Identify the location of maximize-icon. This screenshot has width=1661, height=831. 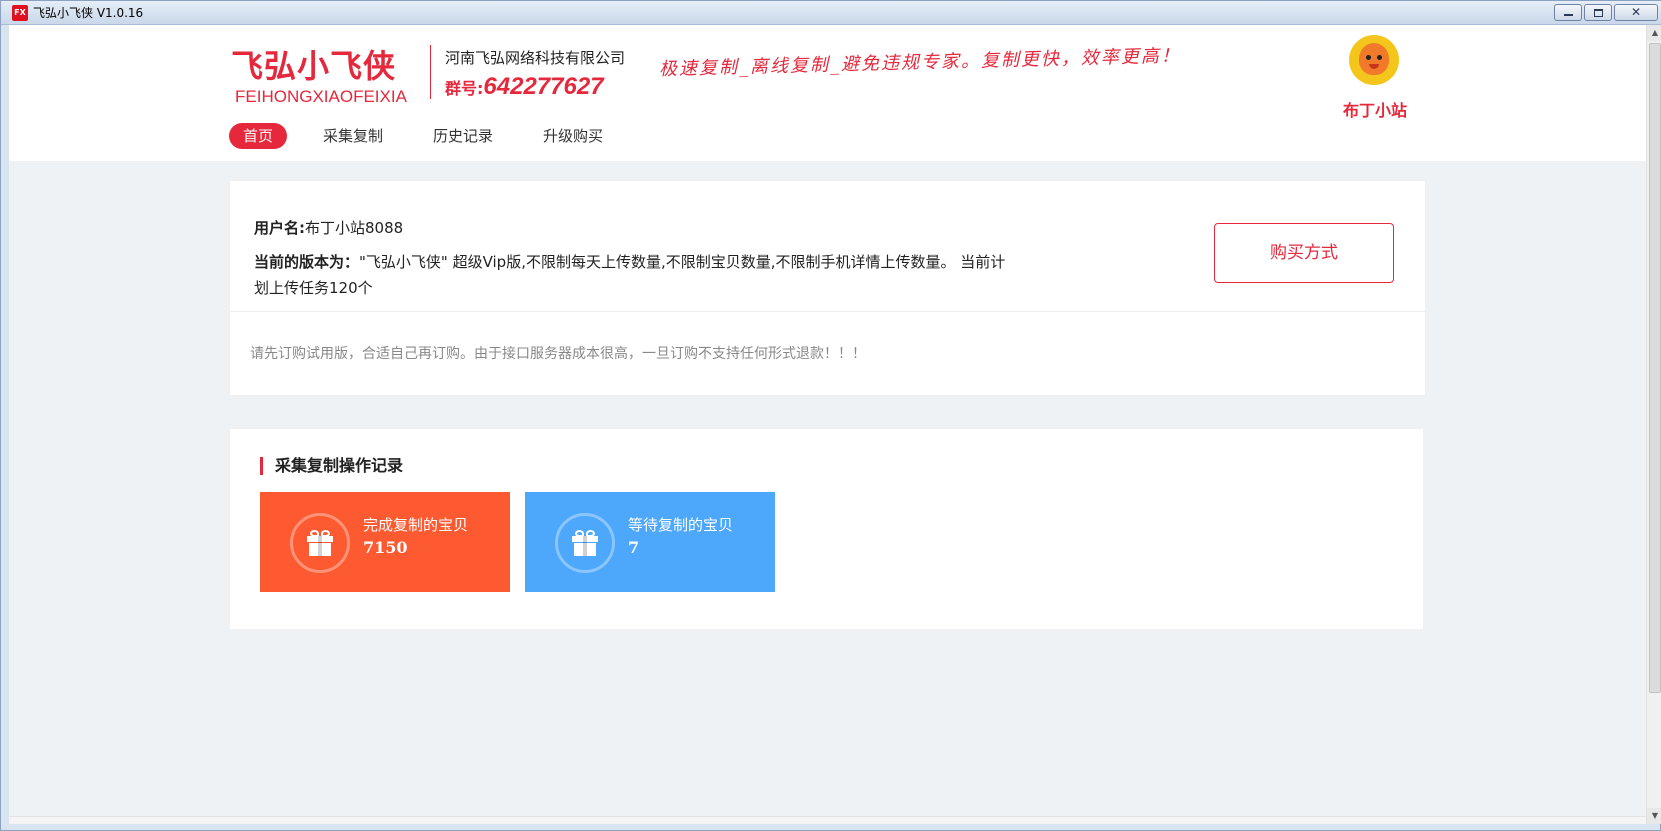
(1598, 13).